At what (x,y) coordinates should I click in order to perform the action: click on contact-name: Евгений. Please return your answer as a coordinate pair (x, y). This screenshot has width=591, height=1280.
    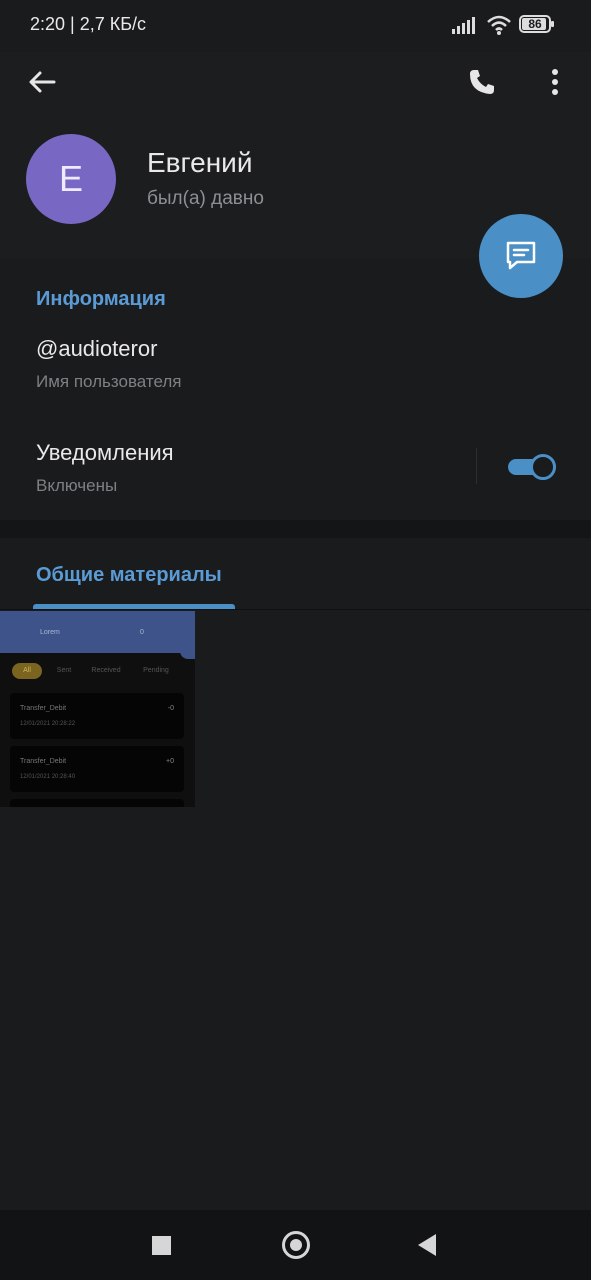
    Looking at the image, I should click on (200, 162).